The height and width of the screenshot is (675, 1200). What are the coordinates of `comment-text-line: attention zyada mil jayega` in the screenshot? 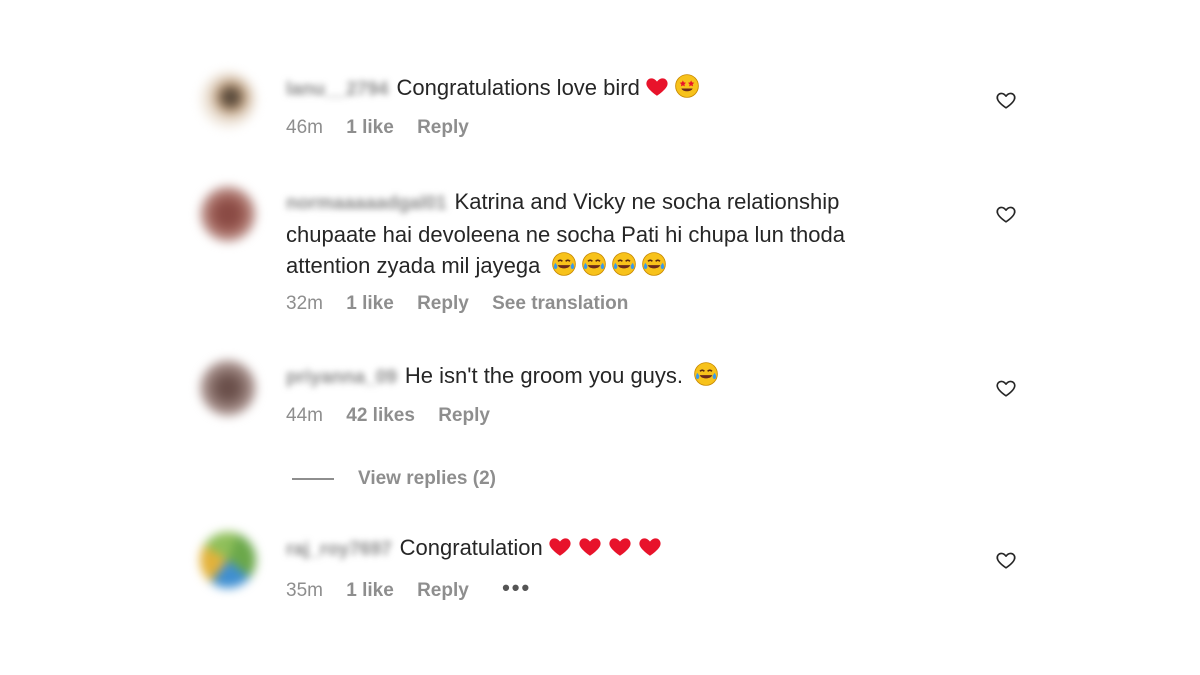 It's located at (596, 265).